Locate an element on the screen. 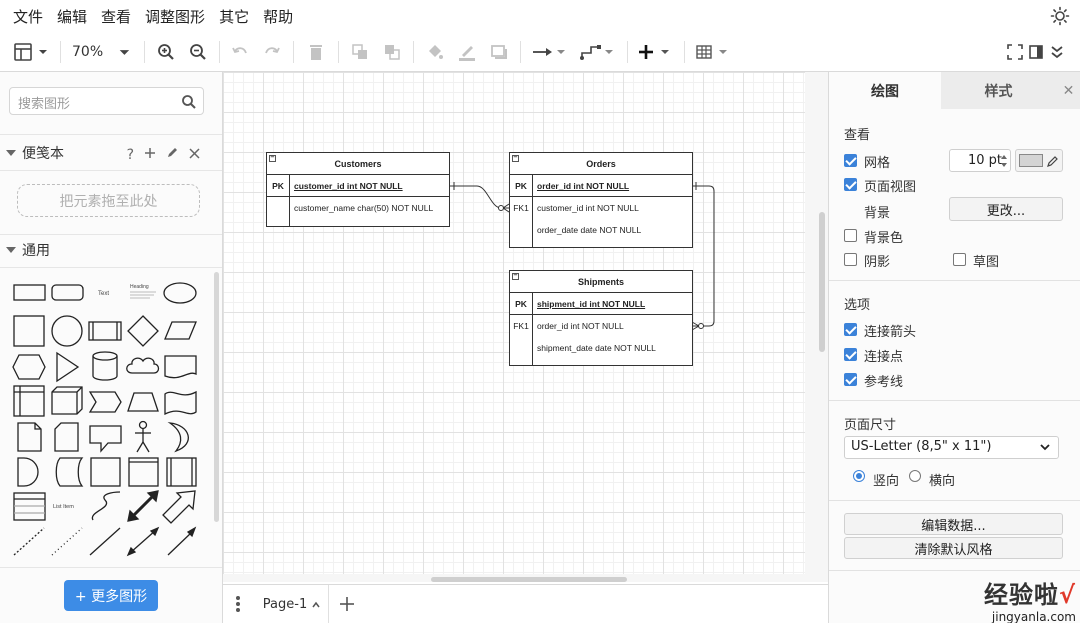  menu-edit: 编辑 is located at coordinates (72, 16).